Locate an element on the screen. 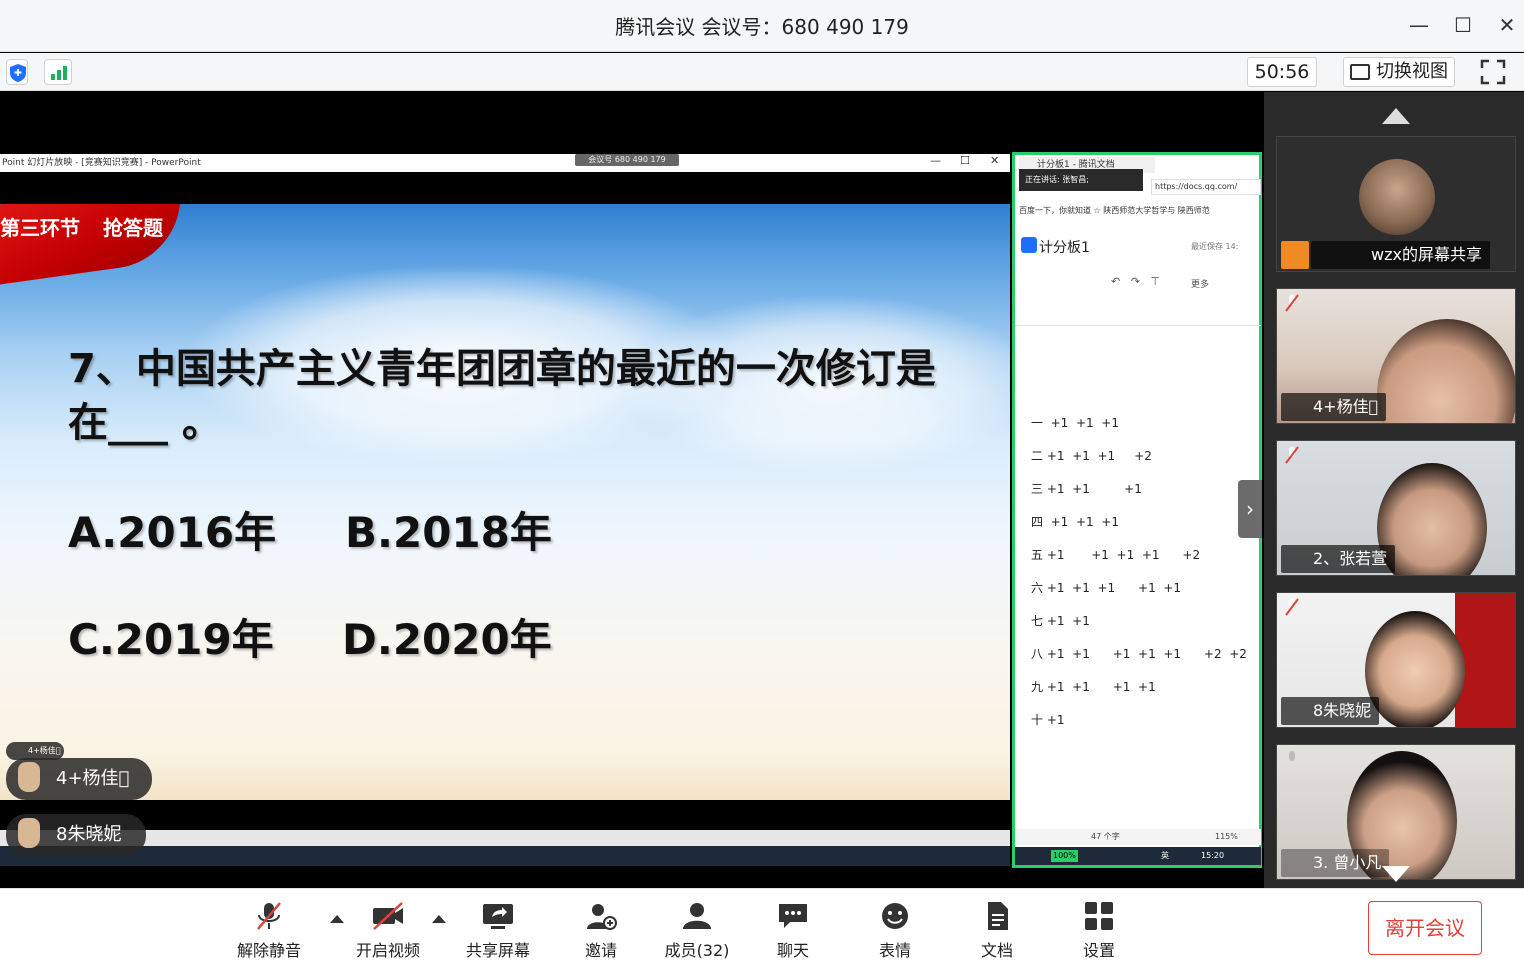 This screenshot has height=966, width=1524. speaking-indicator: 正在讲话: 张智昌; is located at coordinates (1081, 180).